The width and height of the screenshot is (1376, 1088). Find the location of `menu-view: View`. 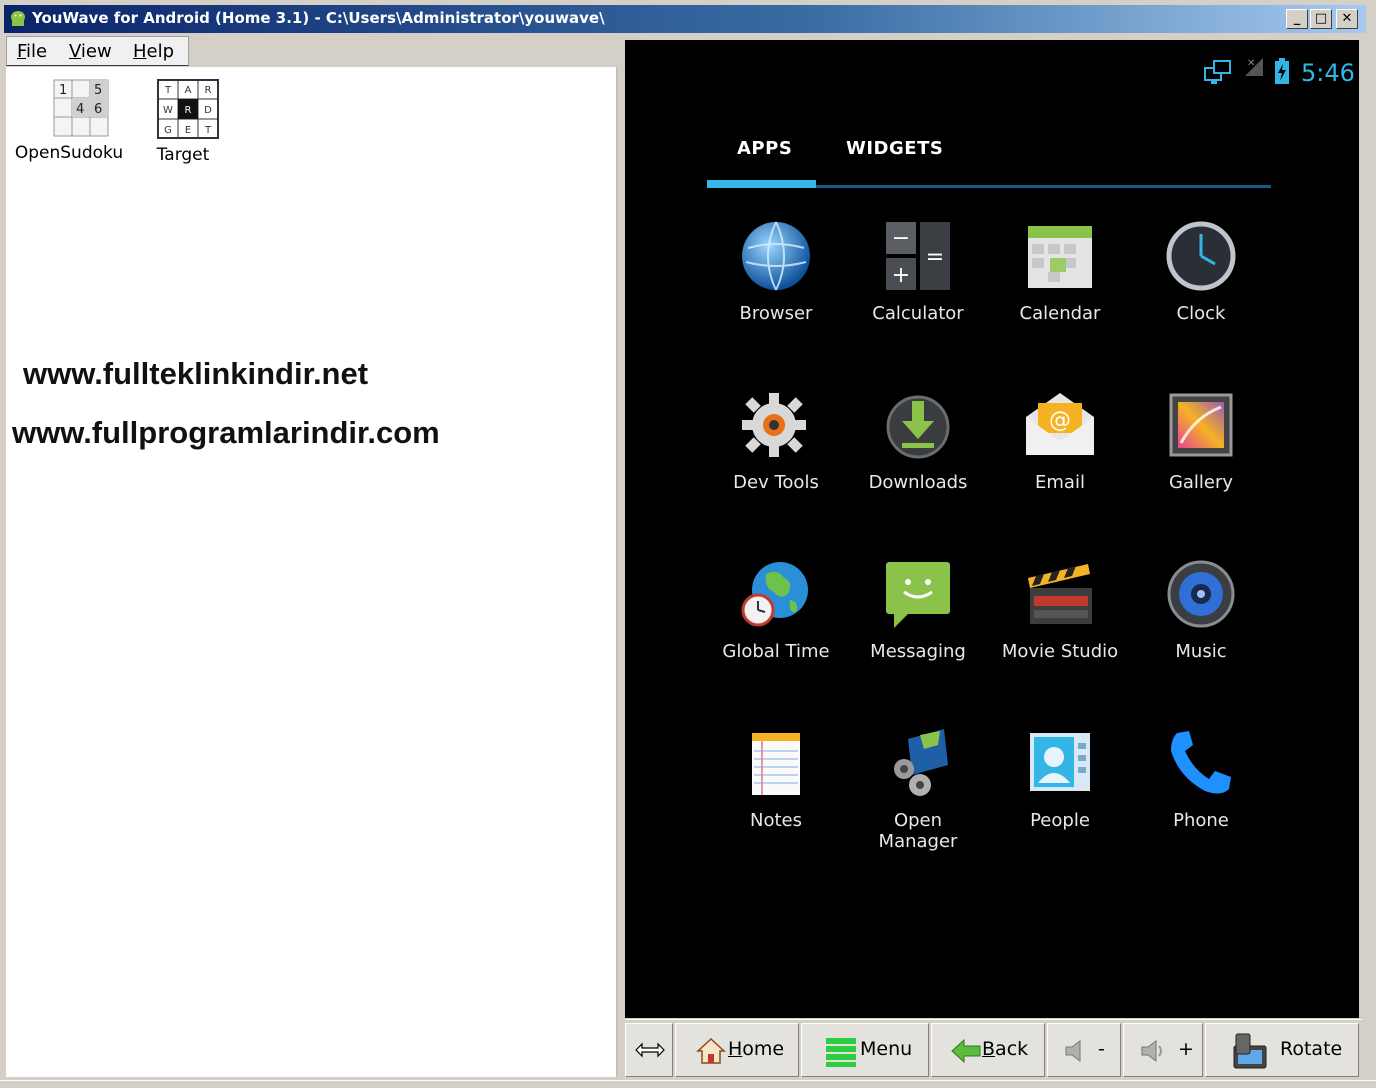

menu-view: View is located at coordinates (90, 51).